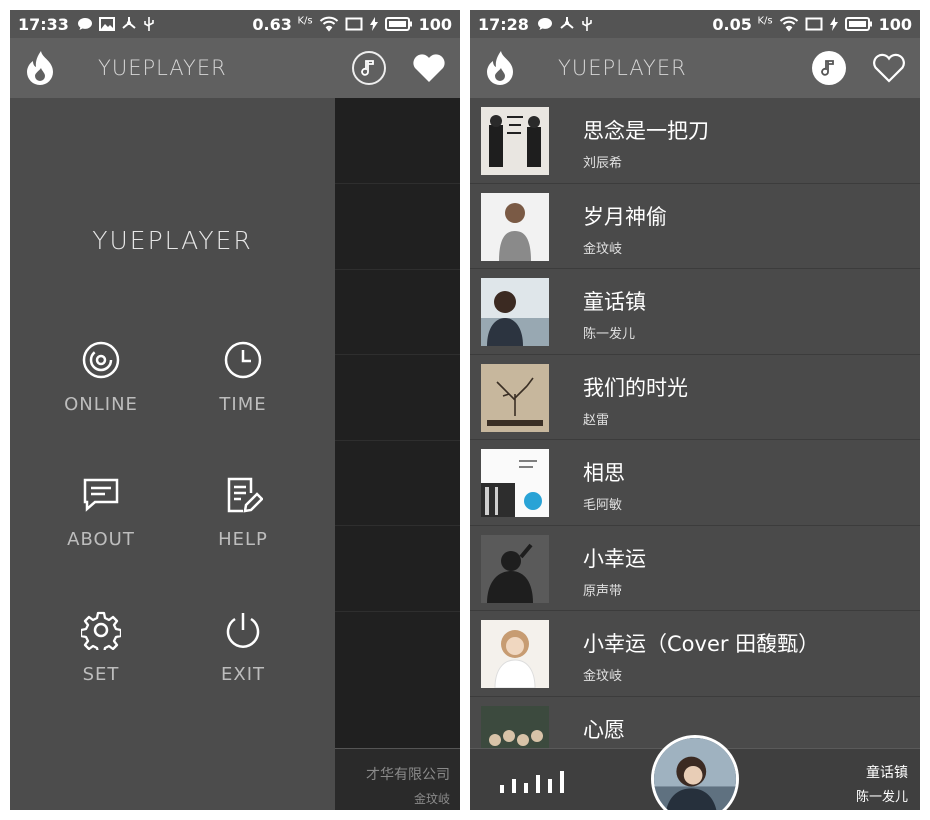 Image resolution: width=930 pixels, height=820 pixels. I want to click on heart-outline-icon, so click(889, 68).